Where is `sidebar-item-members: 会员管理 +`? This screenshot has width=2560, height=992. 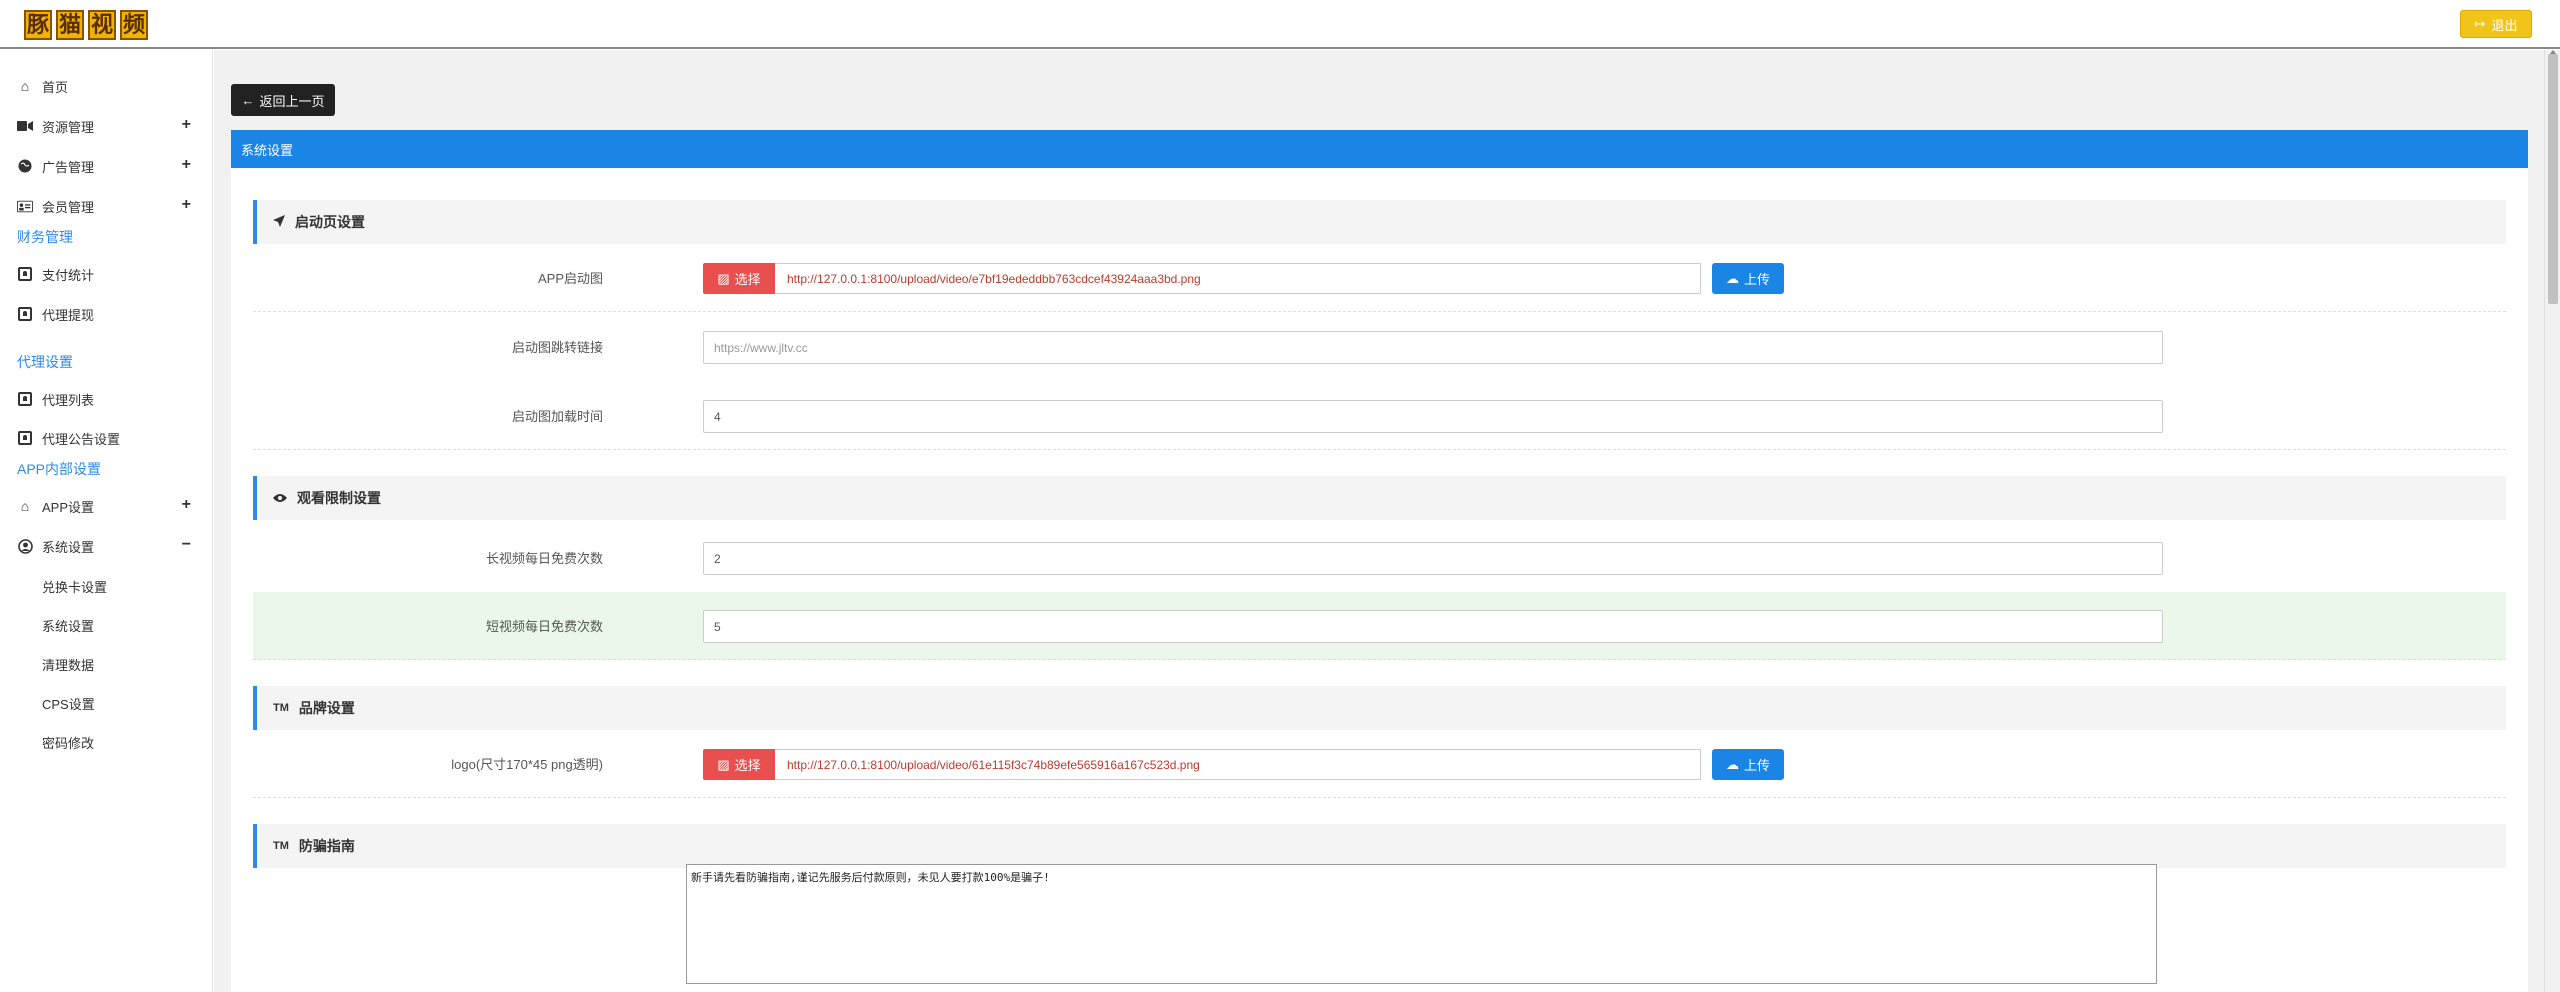
sidebar-item-members: 会员管理 + is located at coordinates (106, 206).